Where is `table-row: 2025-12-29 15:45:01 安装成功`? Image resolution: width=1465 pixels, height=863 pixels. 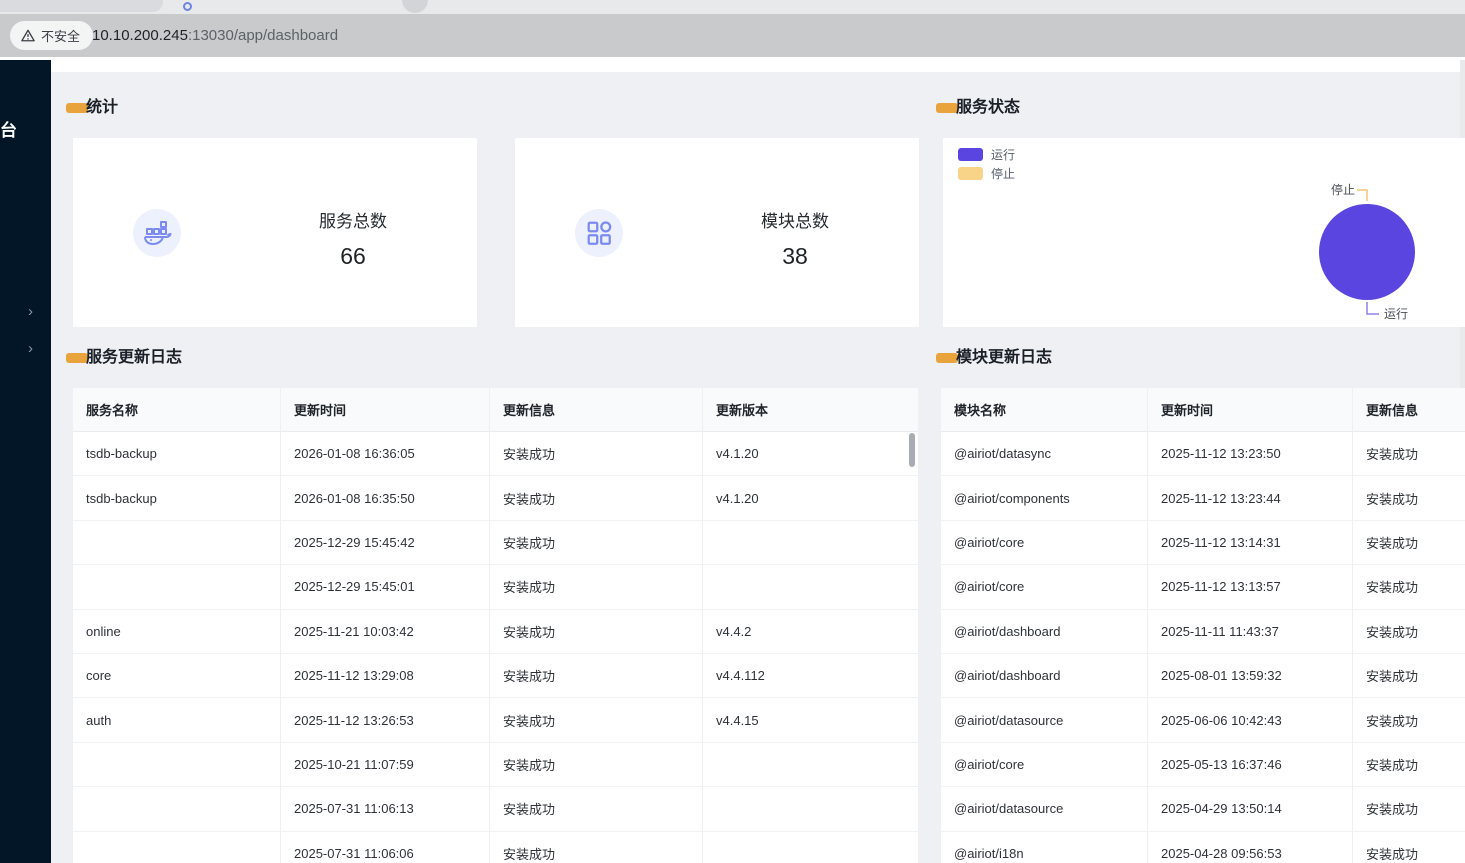 table-row: 2025-12-29 15:45:01 安装成功 is located at coordinates (495, 587).